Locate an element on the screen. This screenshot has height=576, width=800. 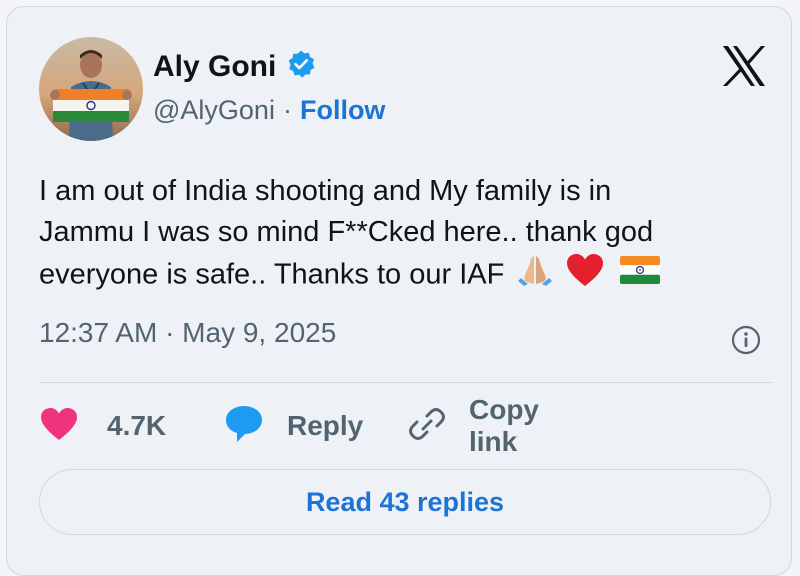
author-name-row: Aly Goni is located at coordinates (234, 66).